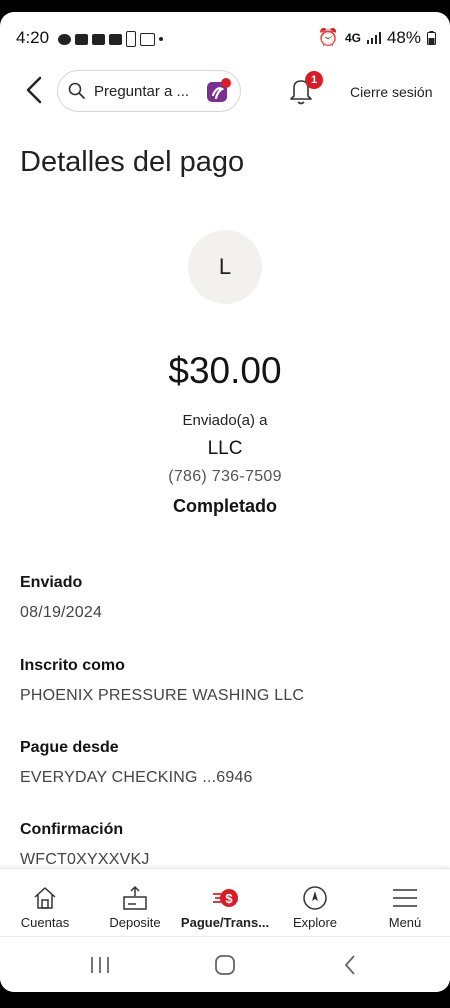  I want to click on back-arrow-icon, so click(349, 965).